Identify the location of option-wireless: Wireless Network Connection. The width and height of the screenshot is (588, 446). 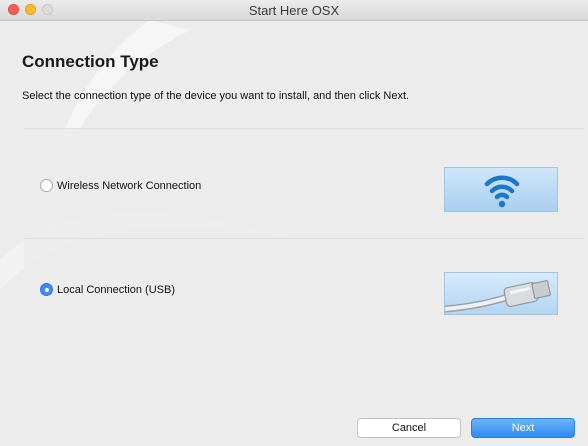
(120, 185).